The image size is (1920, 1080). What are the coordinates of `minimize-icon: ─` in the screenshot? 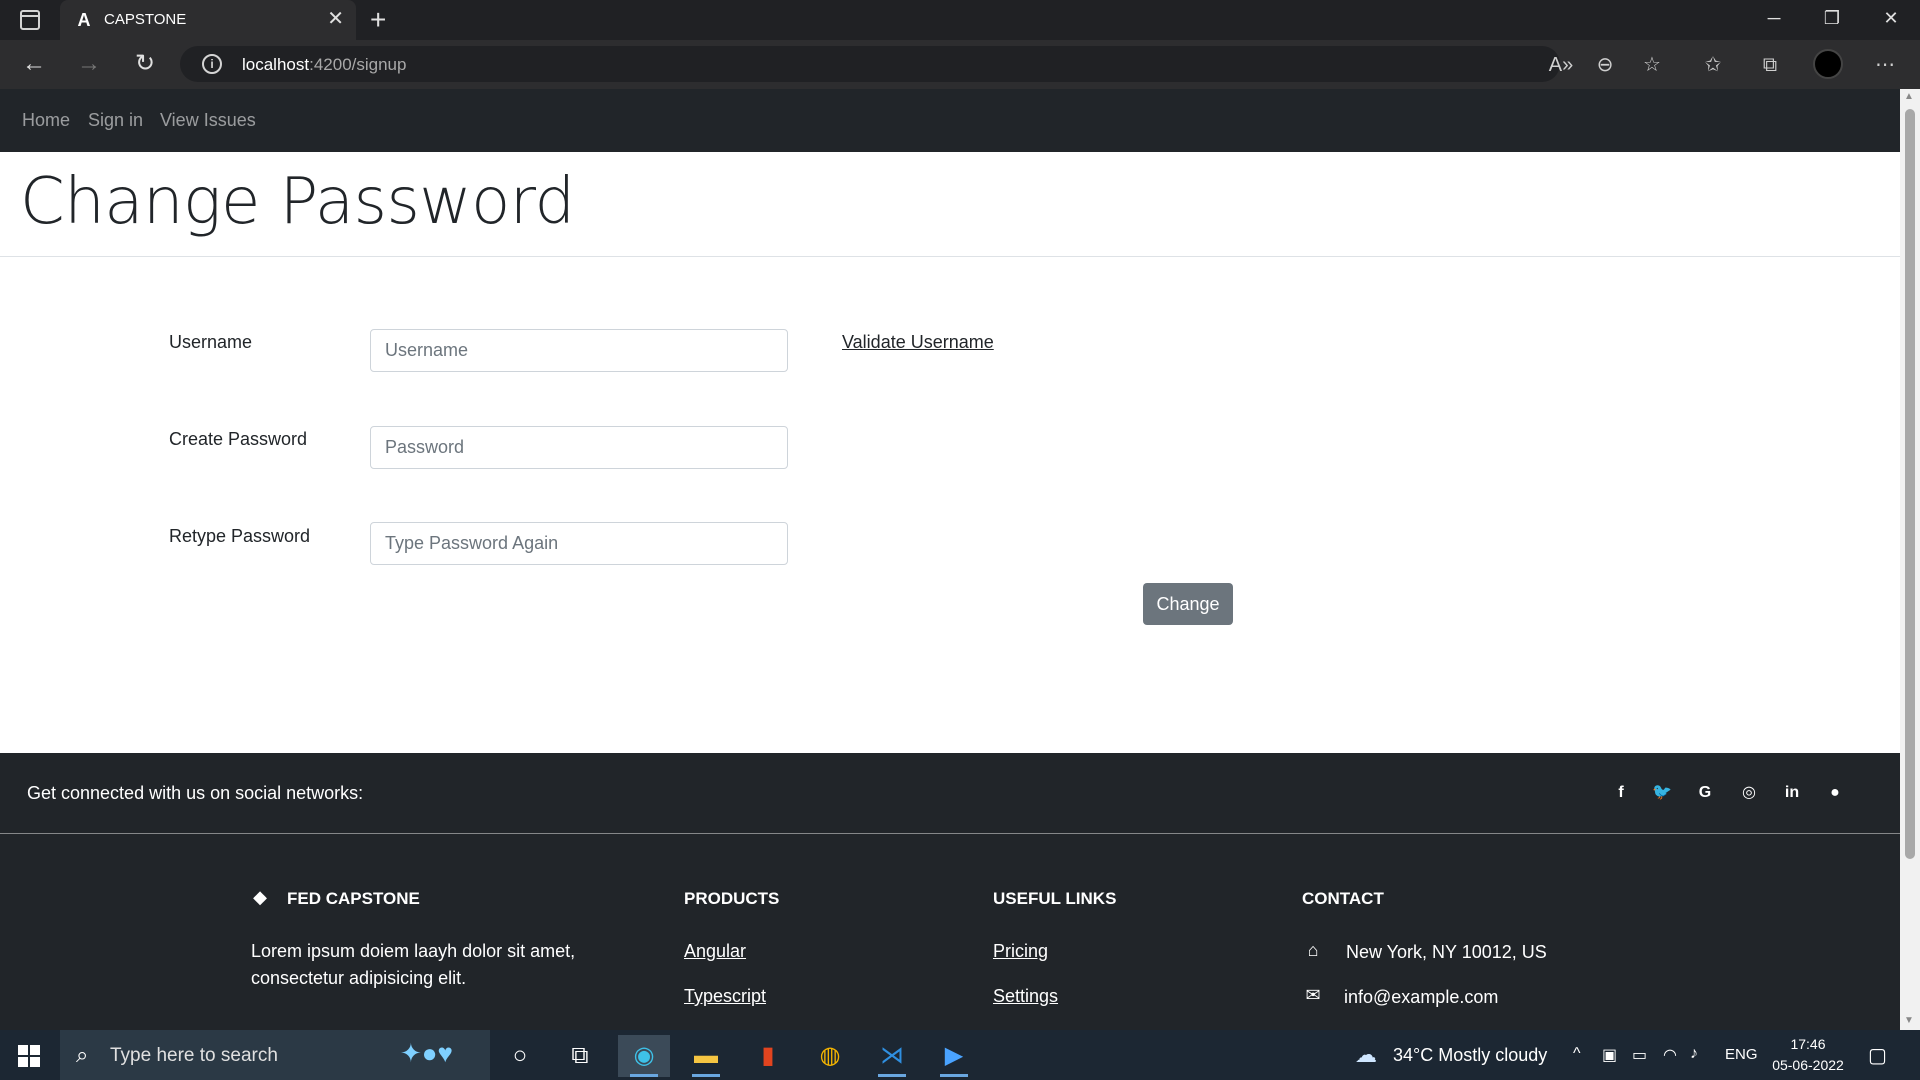 It's located at (1774, 18).